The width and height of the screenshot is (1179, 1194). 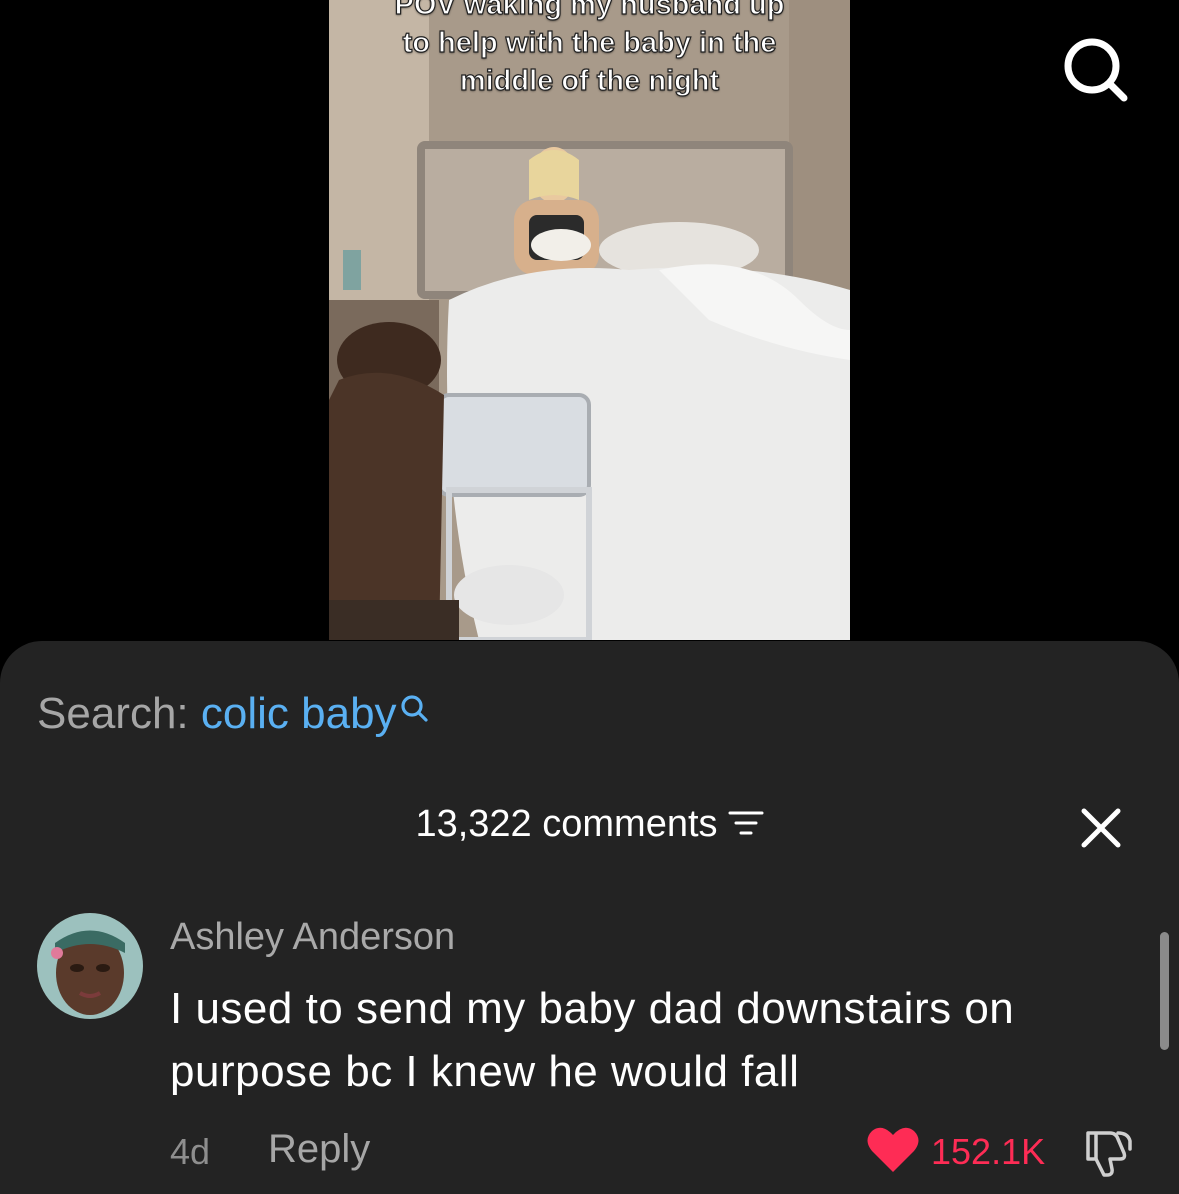 I want to click on related-search: Search: colic baby, so click(x=233, y=714).